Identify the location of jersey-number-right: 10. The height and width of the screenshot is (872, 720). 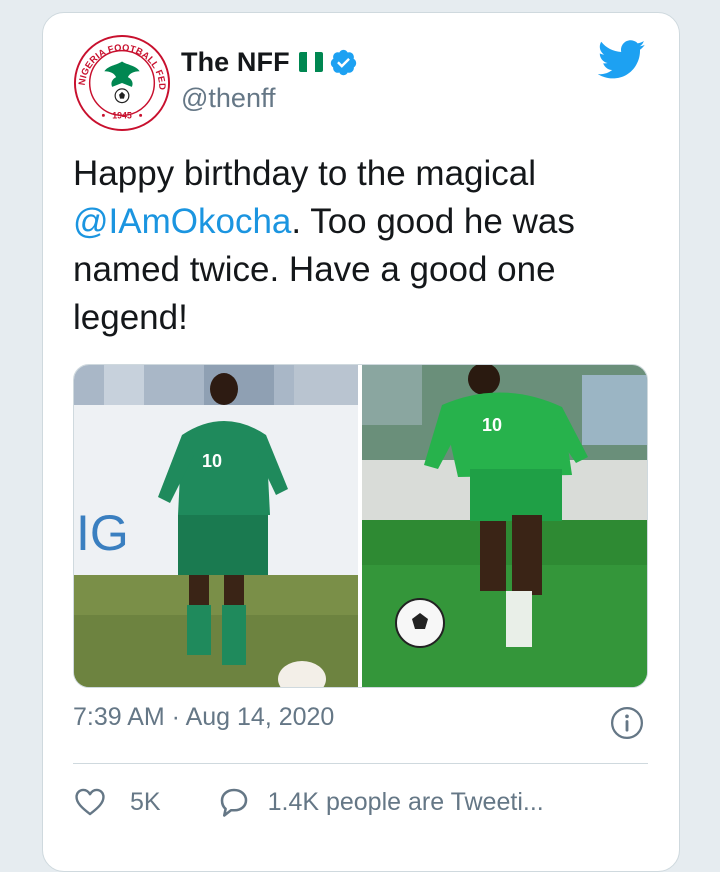
(492, 425).